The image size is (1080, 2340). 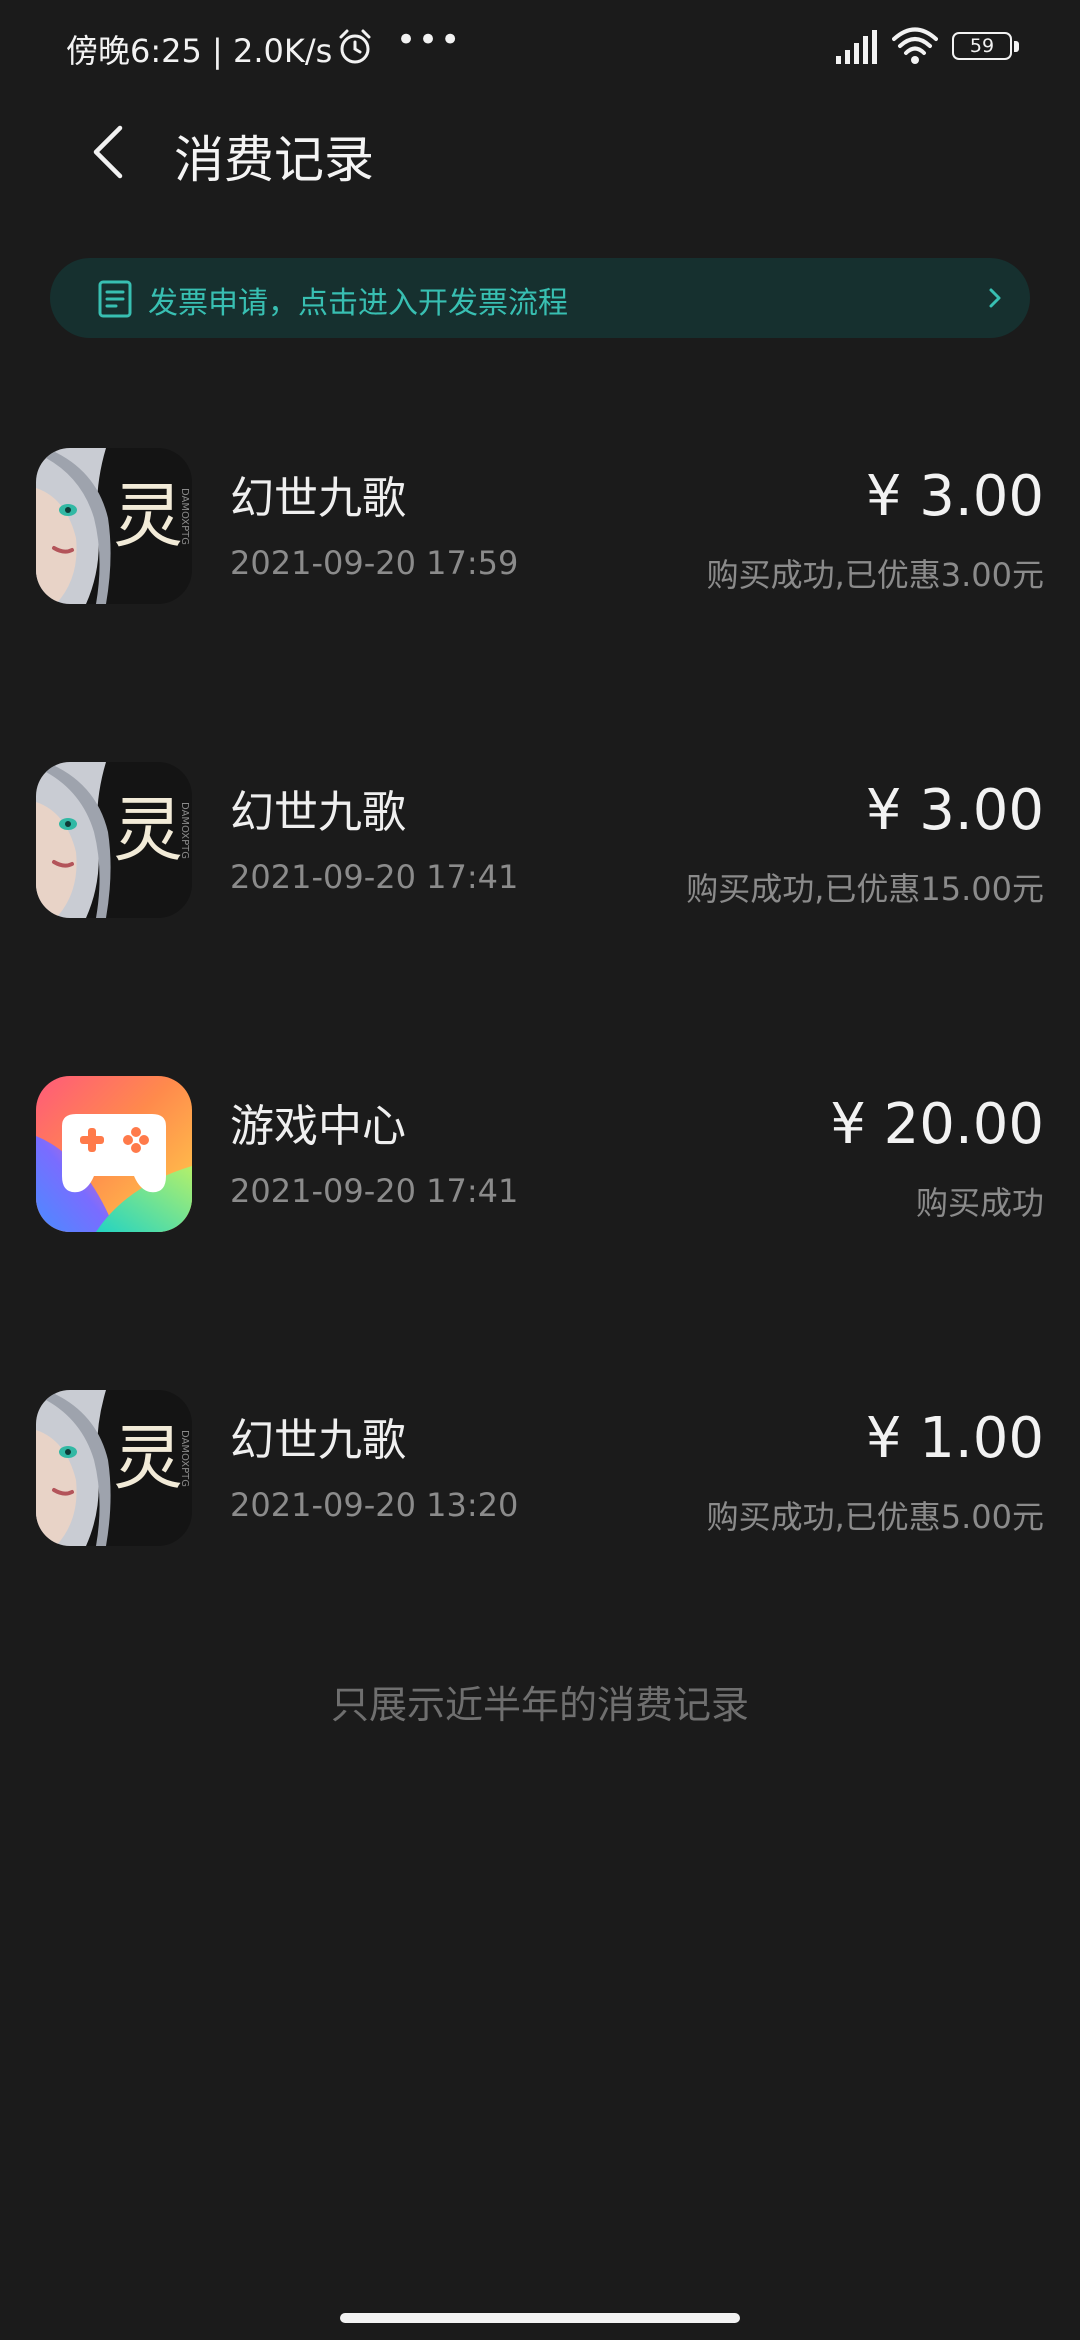 I want to click on record-status: 购买成功, so click(x=979, y=1203).